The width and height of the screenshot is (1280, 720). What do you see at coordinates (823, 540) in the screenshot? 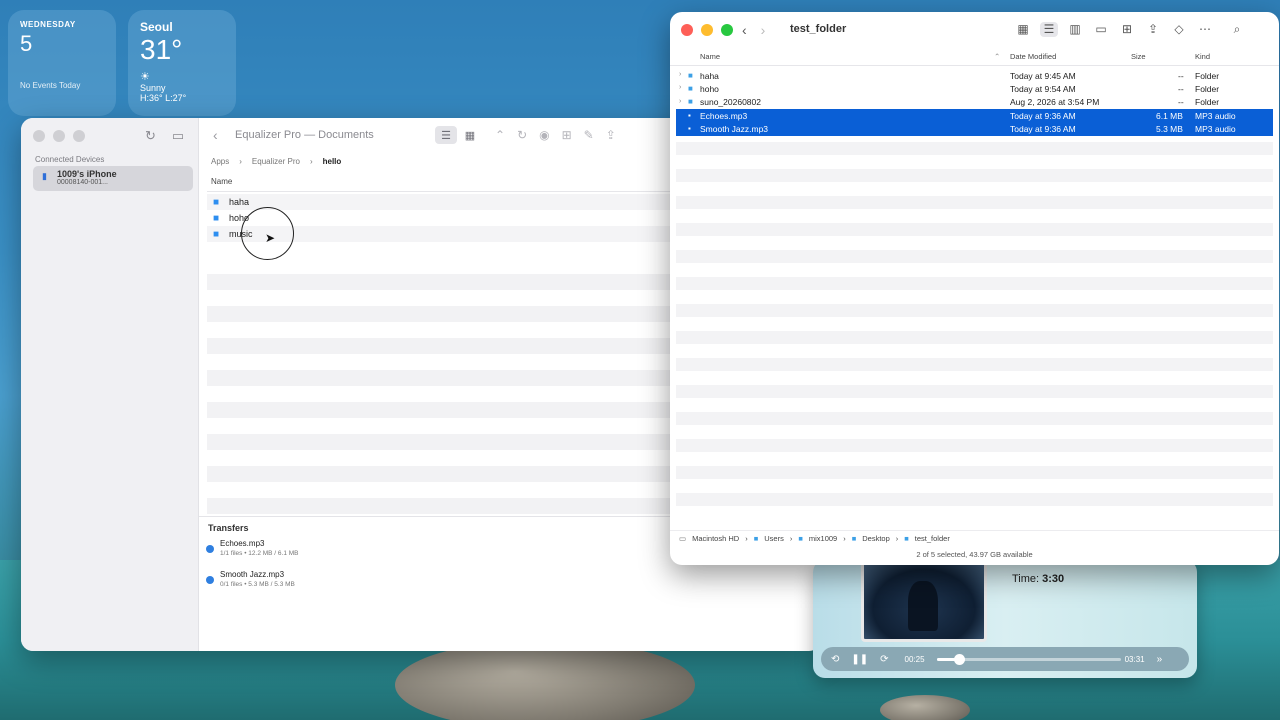
I see `path-item: mix1009` at bounding box center [823, 540].